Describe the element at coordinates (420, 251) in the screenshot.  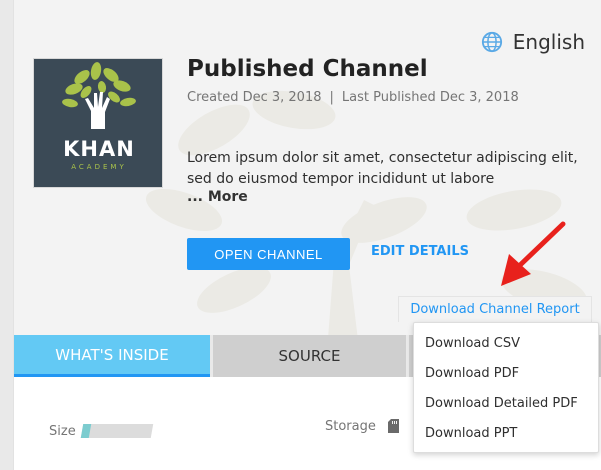
I see `edit-details-button: EDIT DETAILS` at that location.